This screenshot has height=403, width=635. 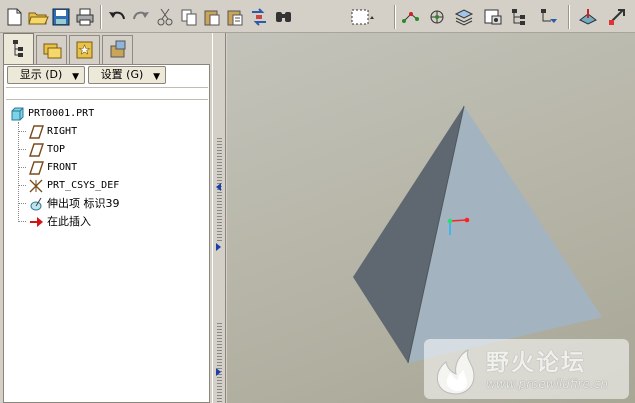 I want to click on tree-item-top: TOP, so click(x=100, y=150).